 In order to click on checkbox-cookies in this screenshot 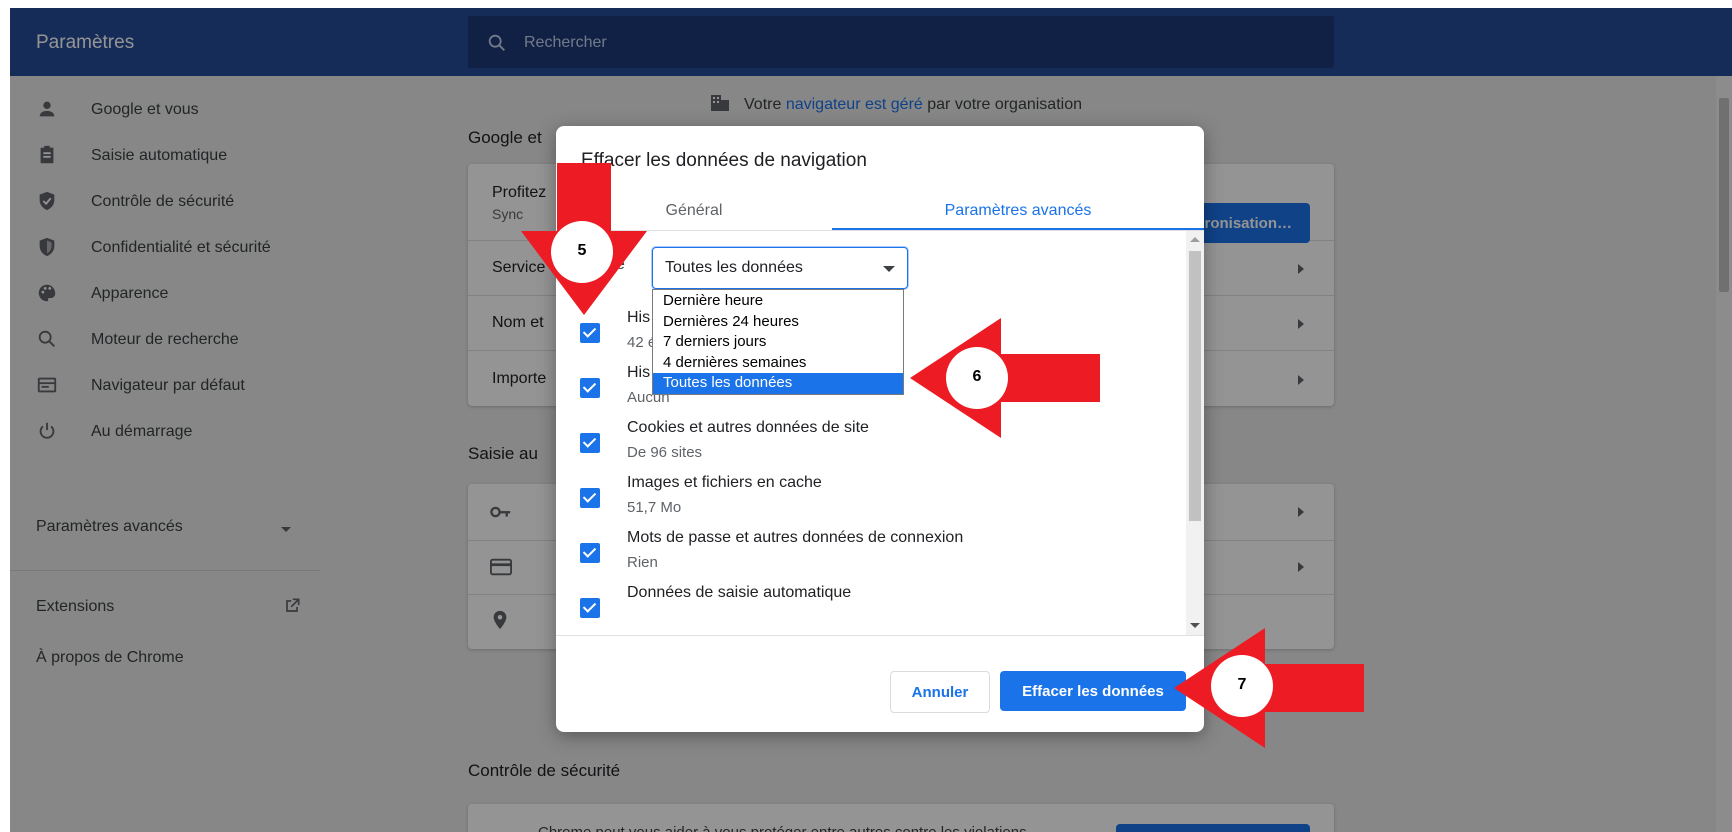, I will do `click(590, 443)`.